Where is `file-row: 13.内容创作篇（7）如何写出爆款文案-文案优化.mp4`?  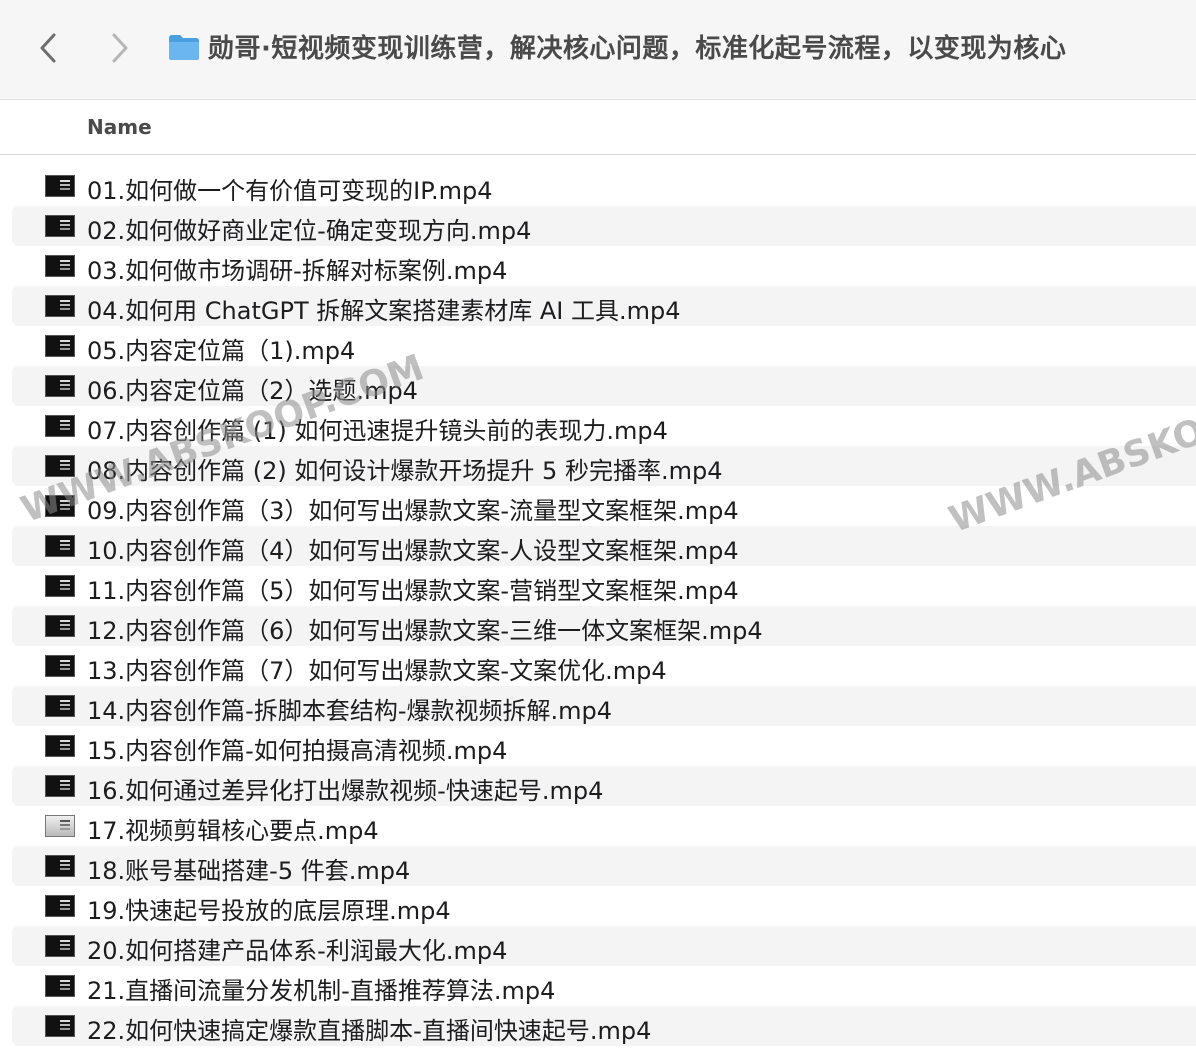 file-row: 13.内容创作篇（7）如何写出爆款文案-文案优化.mp4 is located at coordinates (604, 666).